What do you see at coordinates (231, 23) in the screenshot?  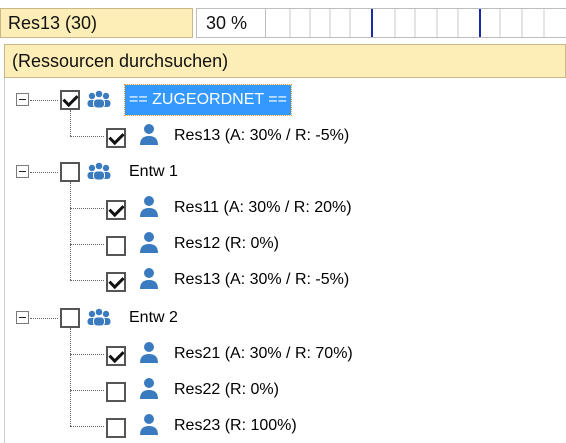 I see `percent-value: 30 %` at bounding box center [231, 23].